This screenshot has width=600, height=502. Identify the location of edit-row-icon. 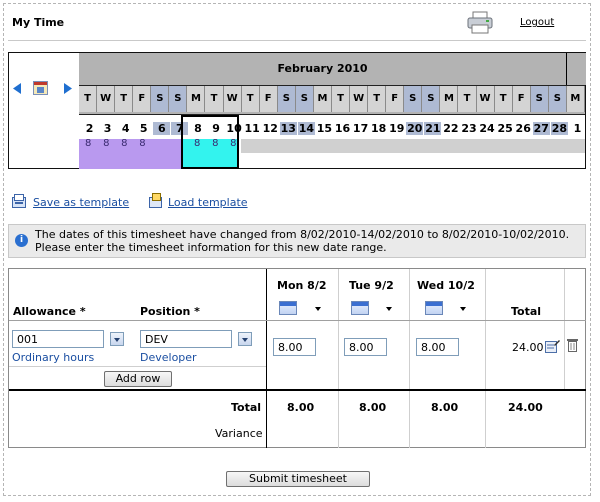
(552, 346).